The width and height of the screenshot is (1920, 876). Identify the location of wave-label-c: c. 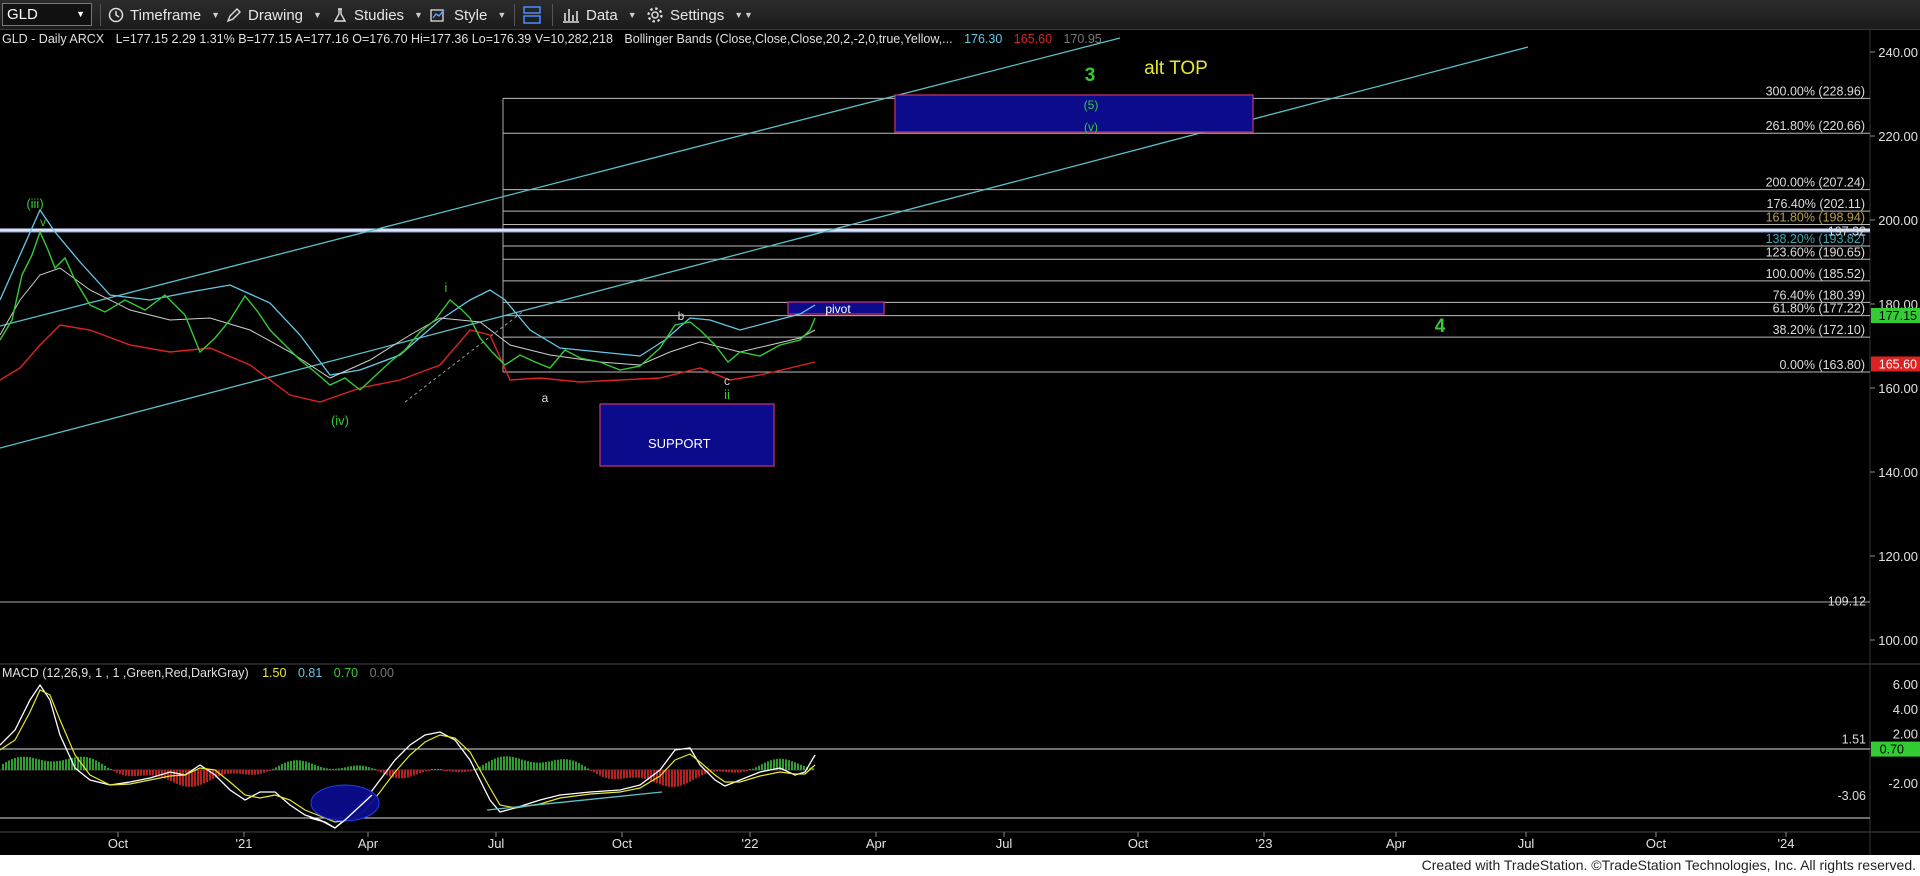
(727, 381).